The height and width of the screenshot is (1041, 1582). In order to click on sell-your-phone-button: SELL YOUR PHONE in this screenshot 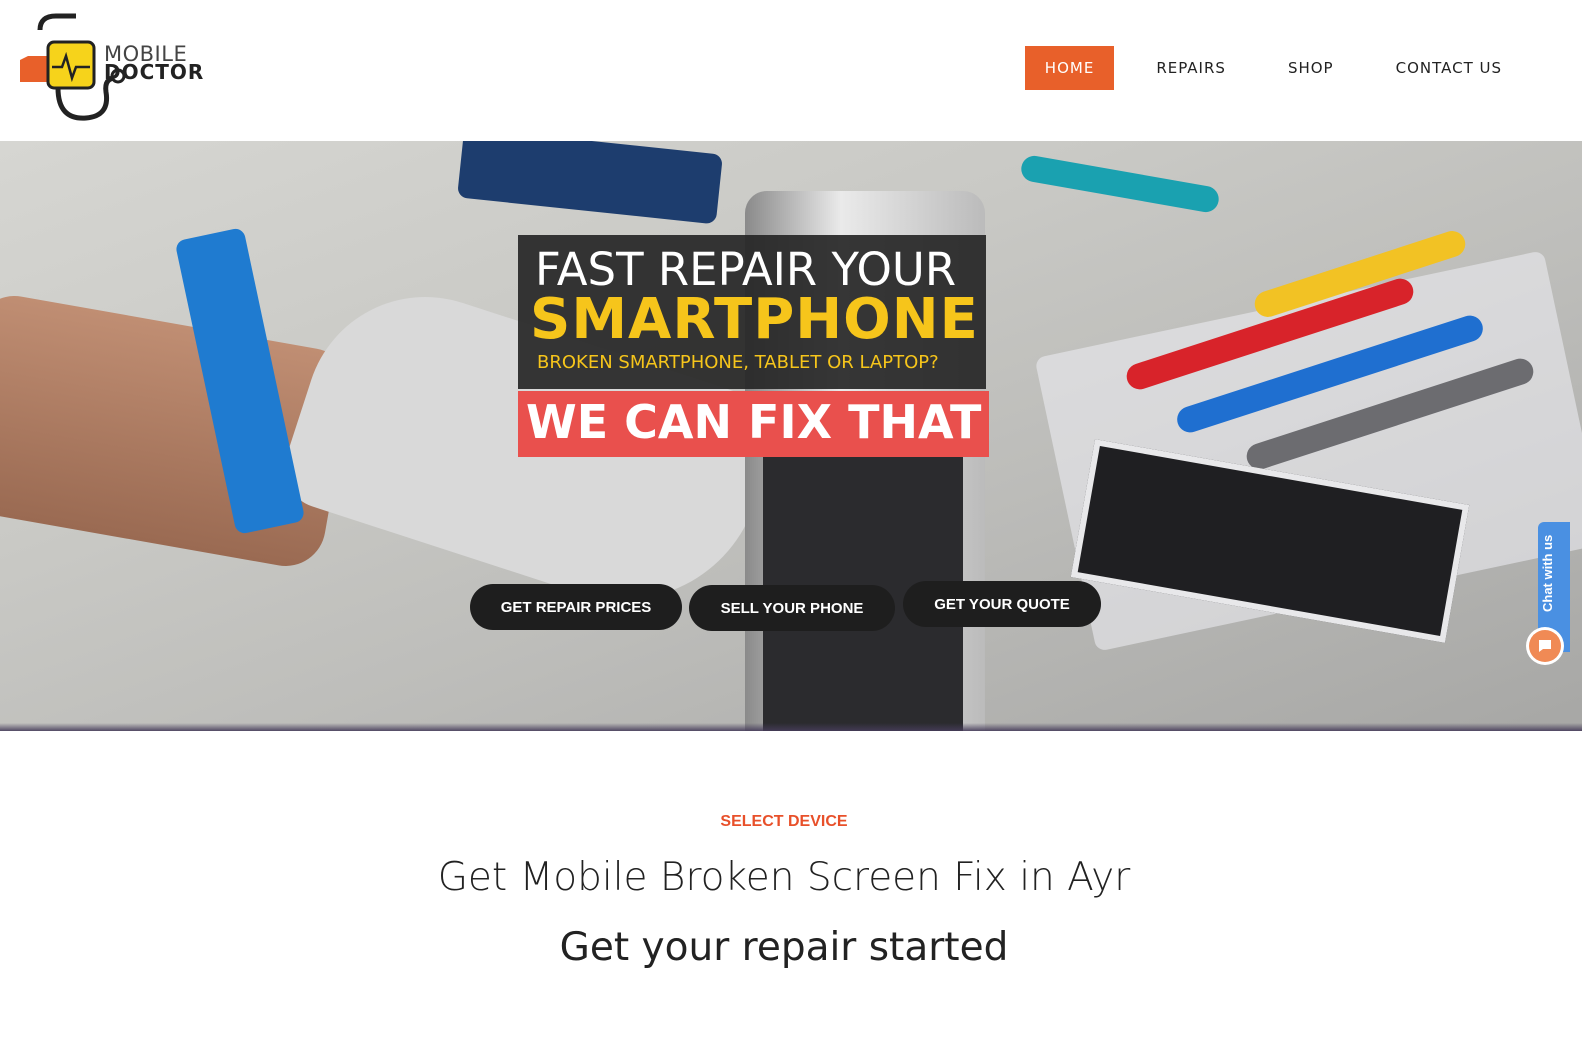, I will do `click(792, 608)`.